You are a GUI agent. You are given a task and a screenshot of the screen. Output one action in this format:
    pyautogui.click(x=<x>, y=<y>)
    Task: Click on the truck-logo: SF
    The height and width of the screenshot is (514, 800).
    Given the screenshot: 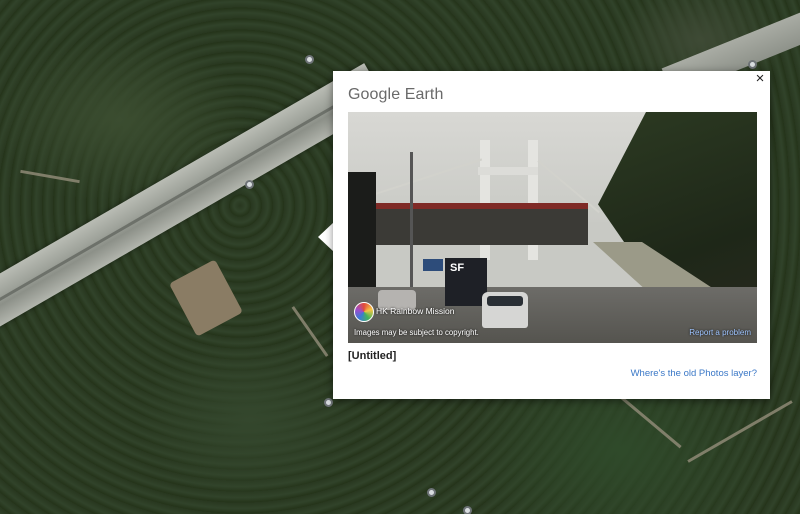 What is the action you would take?
    pyautogui.click(x=457, y=268)
    